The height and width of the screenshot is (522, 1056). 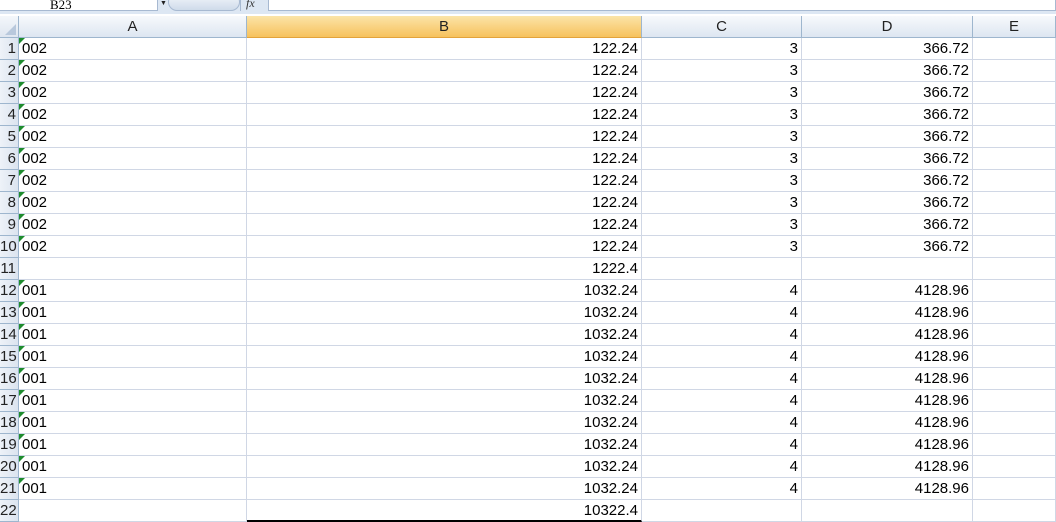 What do you see at coordinates (9, 489) in the screenshot?
I see `row-header: 21` at bounding box center [9, 489].